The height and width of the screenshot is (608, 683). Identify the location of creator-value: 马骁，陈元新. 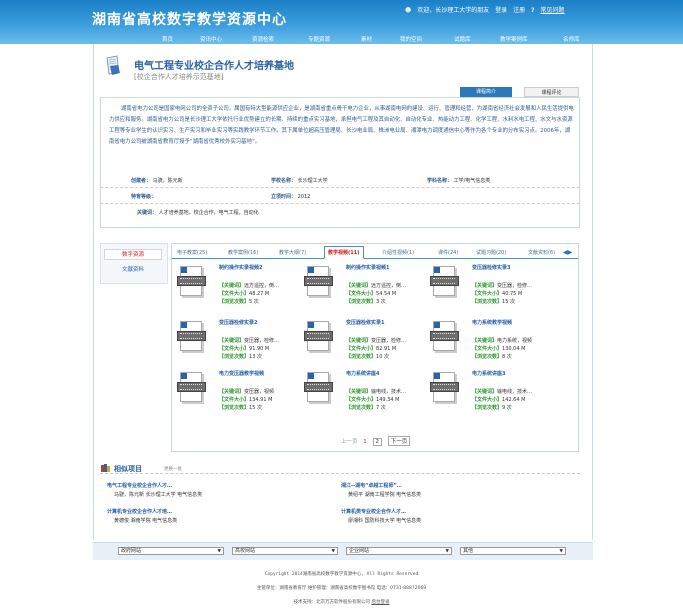
(167, 181).